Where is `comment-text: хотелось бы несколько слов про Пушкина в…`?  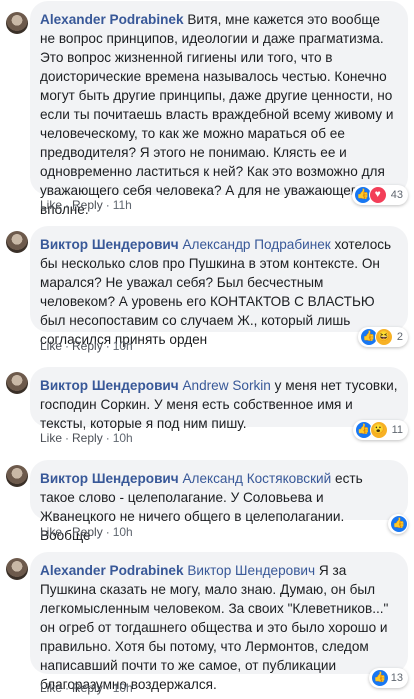
comment-text: хотелось бы несколько слов про Пушкина в… is located at coordinates (216, 292).